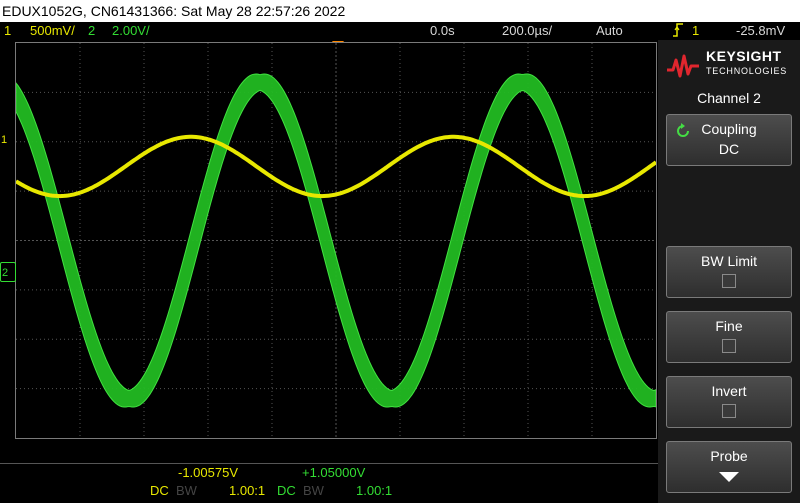 Image resolution: width=800 pixels, height=503 pixels. I want to click on keysight-wave-icon, so click(683, 66).